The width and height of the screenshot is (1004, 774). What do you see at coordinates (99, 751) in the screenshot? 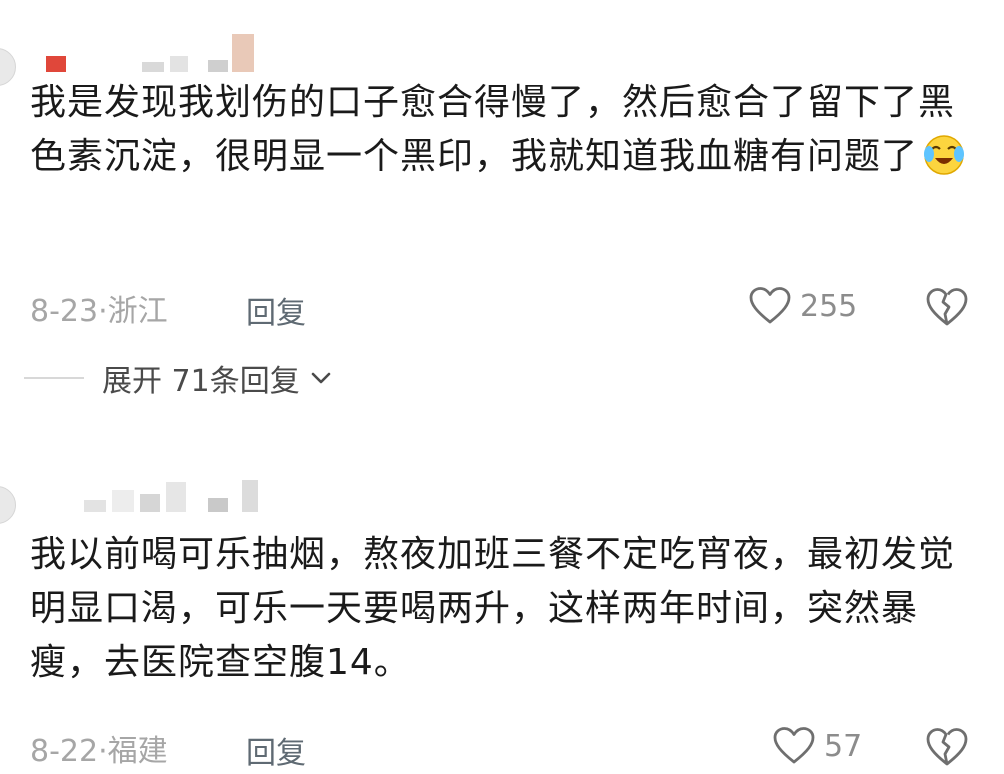
I see `comment-date-location: 8-22·福建` at bounding box center [99, 751].